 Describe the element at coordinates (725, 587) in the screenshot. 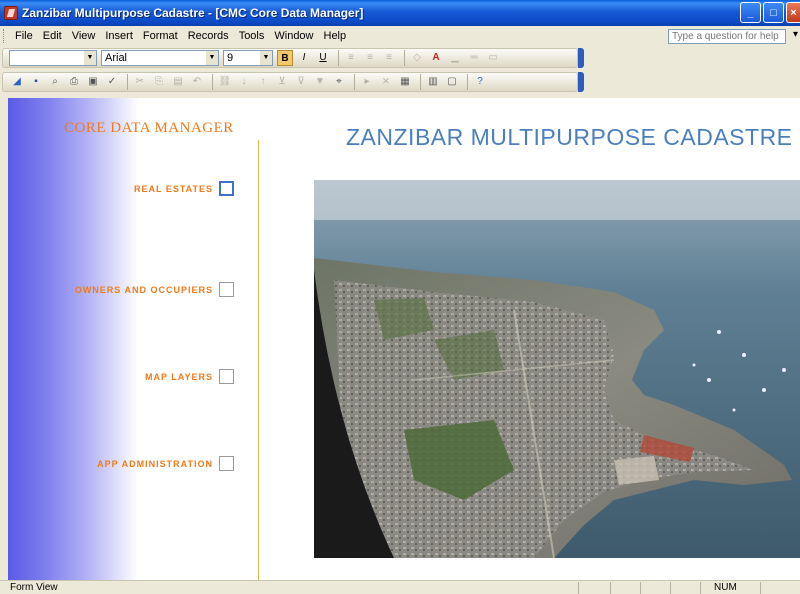

I see `num-lock-indicator: NUM` at that location.